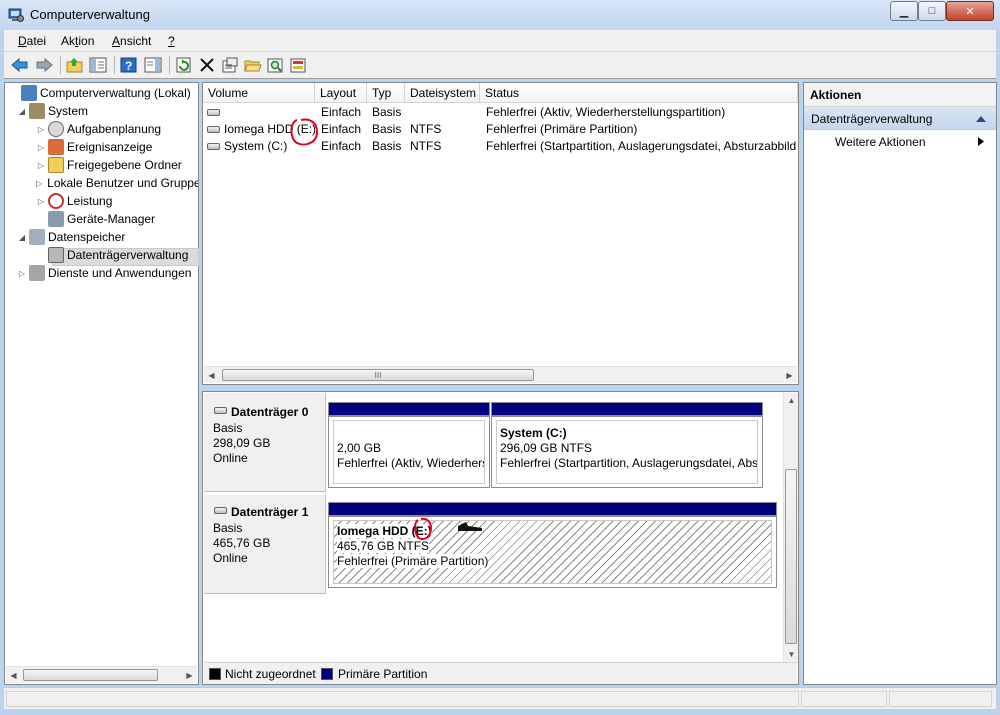 The height and width of the screenshot is (715, 1000). Describe the element at coordinates (207, 65) in the screenshot. I see `delete-icon` at that location.